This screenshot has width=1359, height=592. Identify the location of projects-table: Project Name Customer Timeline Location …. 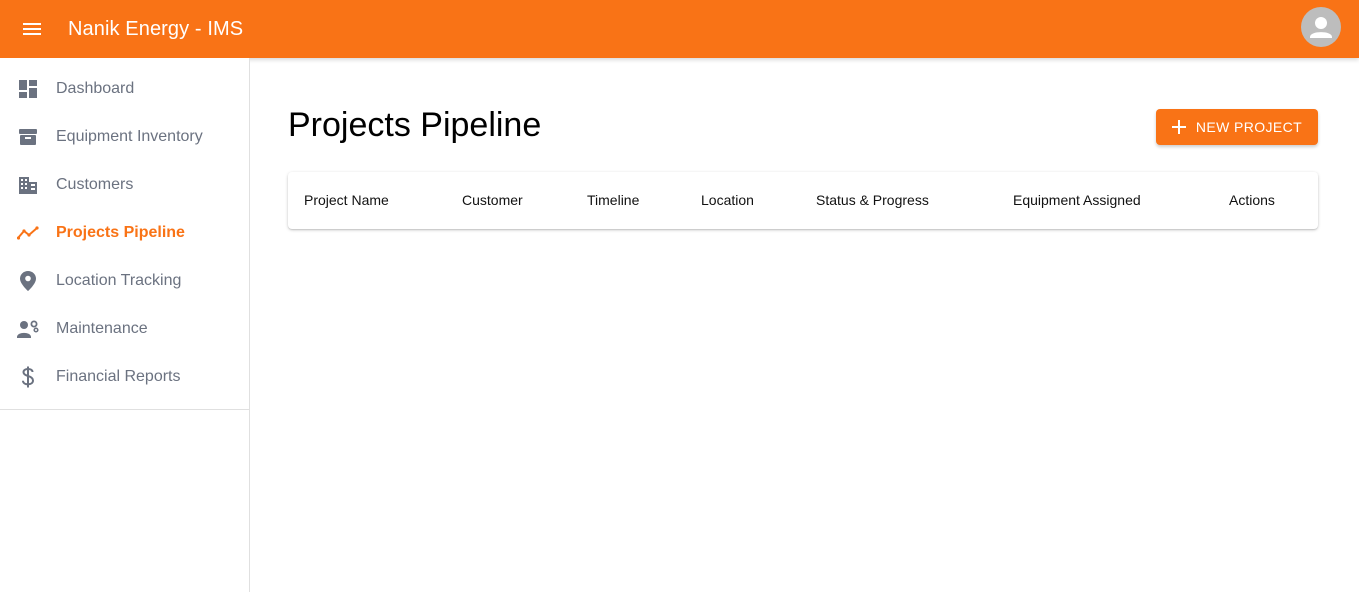
(803, 200).